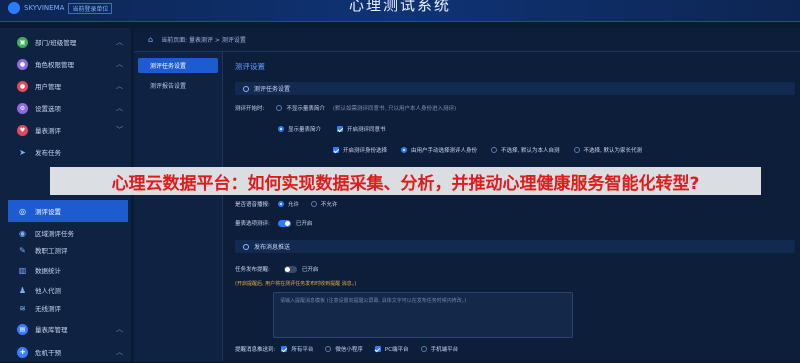 This screenshot has height=363, width=800. What do you see at coordinates (178, 85) in the screenshot?
I see `tab-report-settings: 测评报告设置` at bounding box center [178, 85].